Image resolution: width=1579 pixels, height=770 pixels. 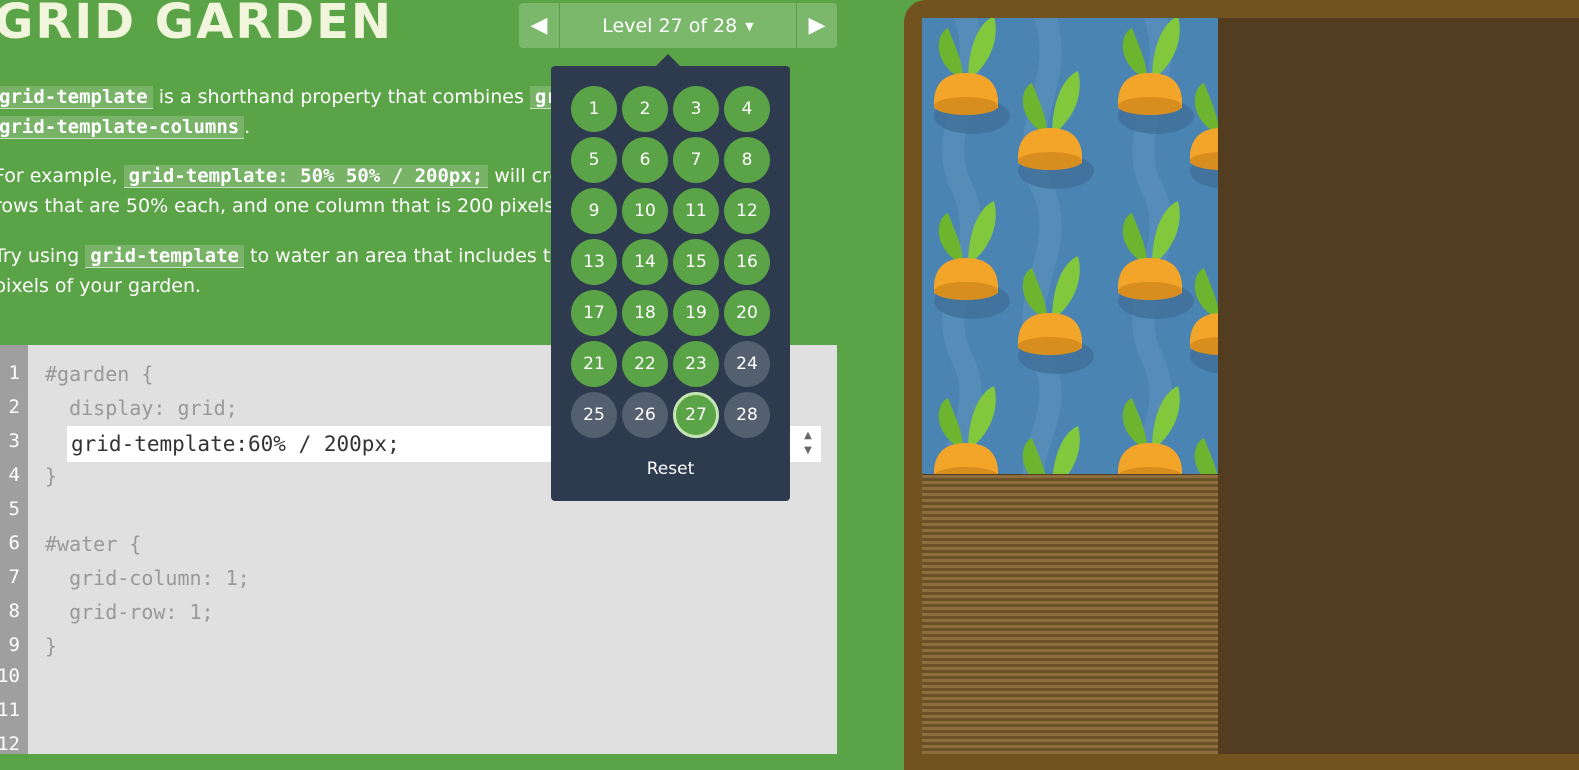 I want to click on code-line: #garden {, so click(x=99, y=374).